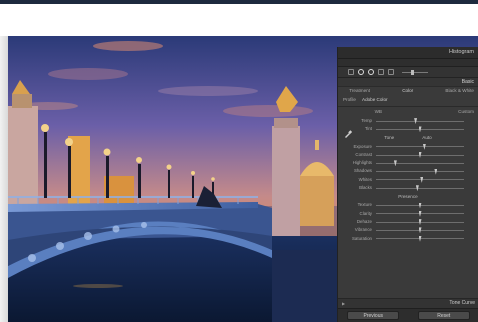  What do you see at coordinates (348, 134) in the screenshot?
I see `eyedropper-icon` at bounding box center [348, 134].